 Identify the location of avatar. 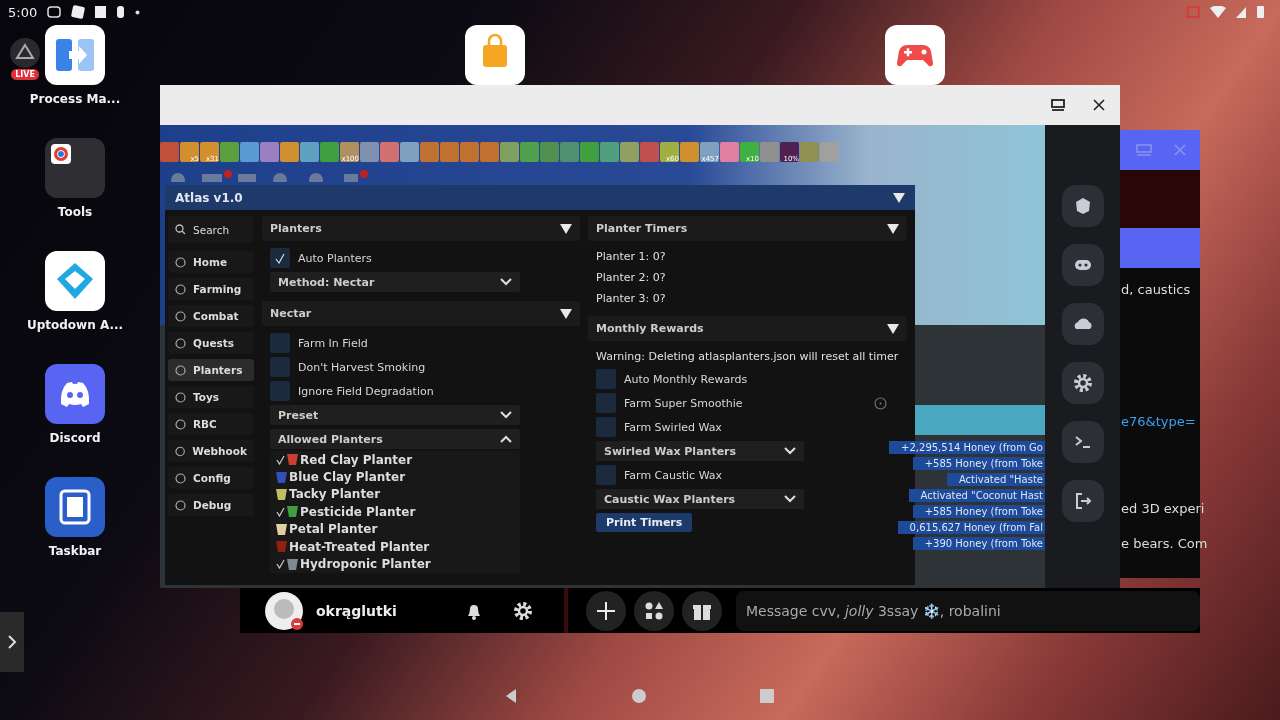
(284, 610).